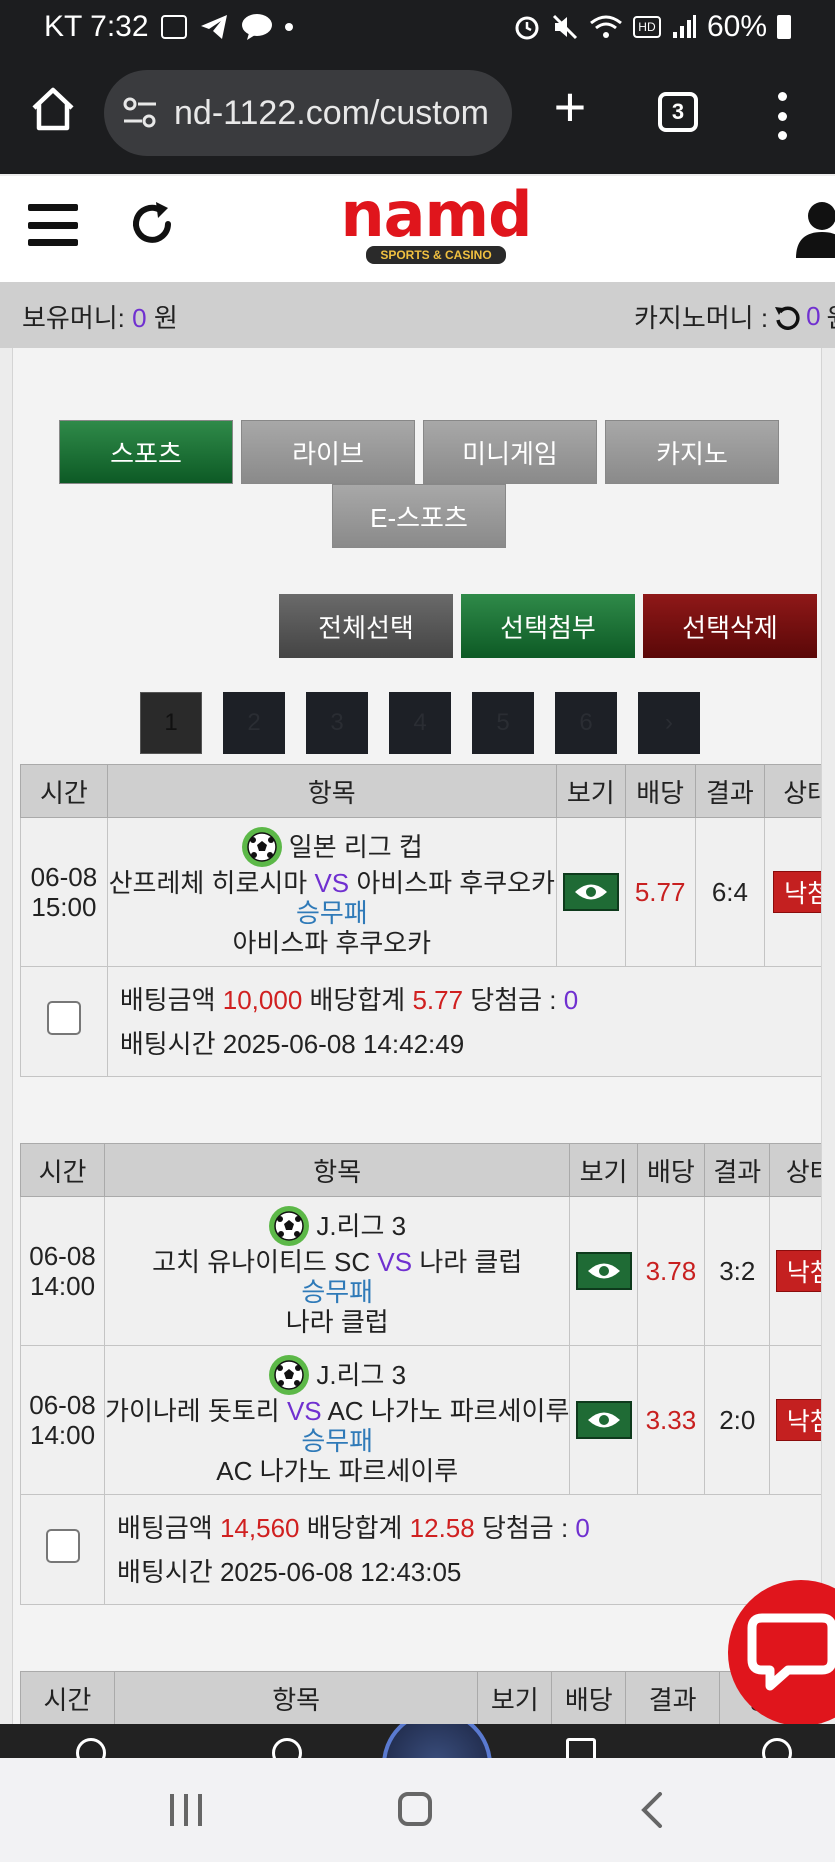  Describe the element at coordinates (795, 1170) in the screenshot. I see `header-status: 상태` at that location.